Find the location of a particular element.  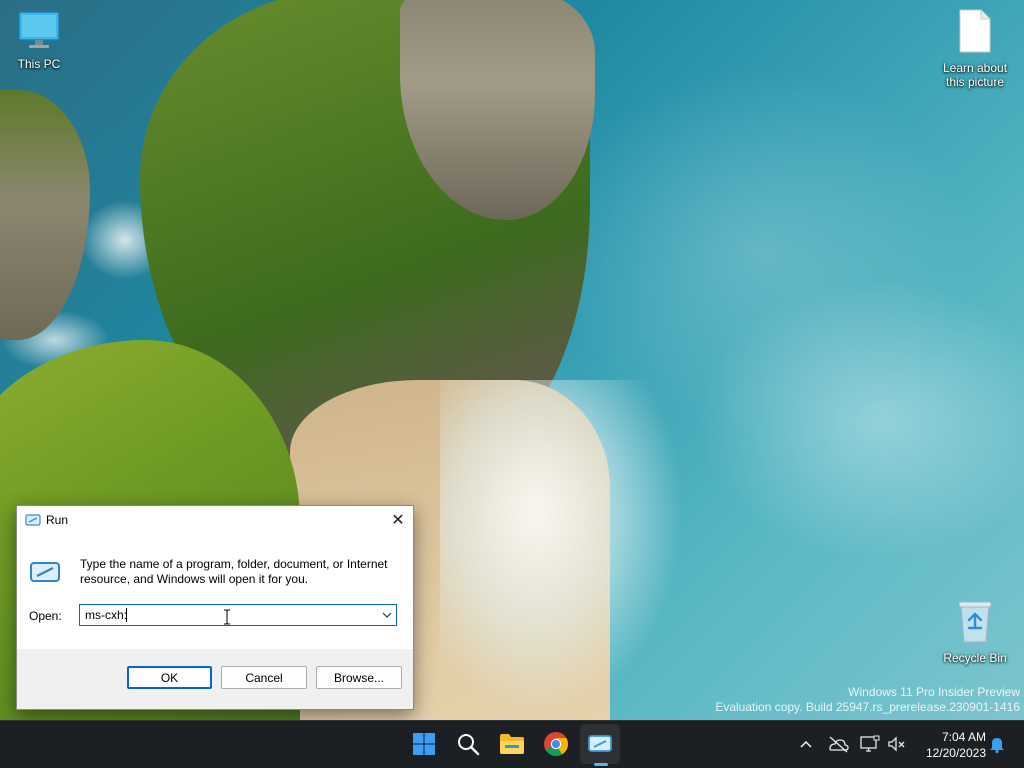

windows-logo-icon is located at coordinates (424, 744).